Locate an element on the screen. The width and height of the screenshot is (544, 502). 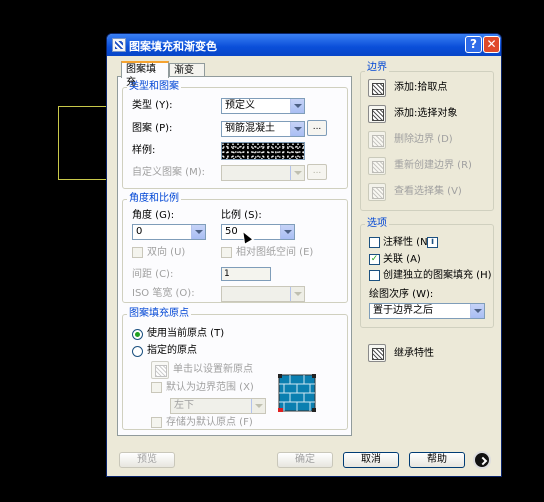
custom-pattern-label: 自定义图案 (M): is located at coordinates (168, 172).